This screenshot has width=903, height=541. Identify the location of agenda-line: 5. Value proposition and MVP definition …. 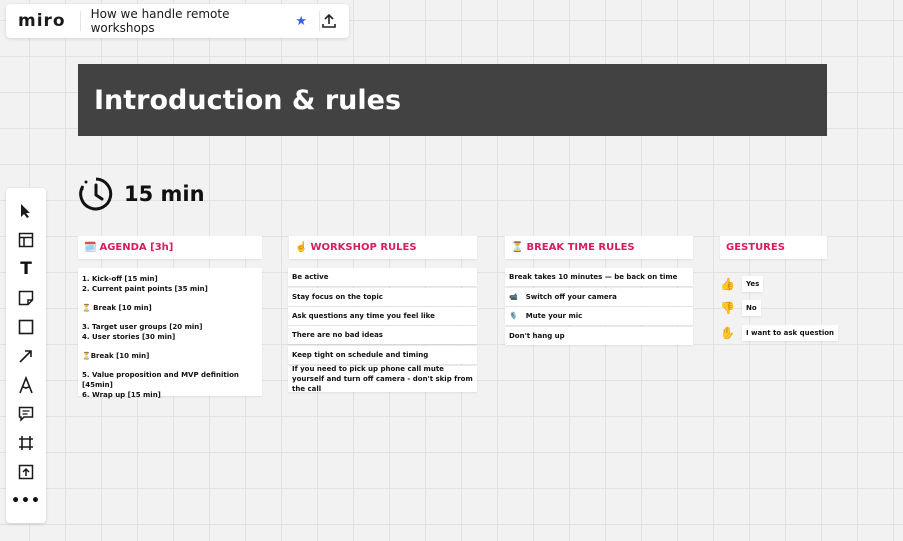
(160, 380).